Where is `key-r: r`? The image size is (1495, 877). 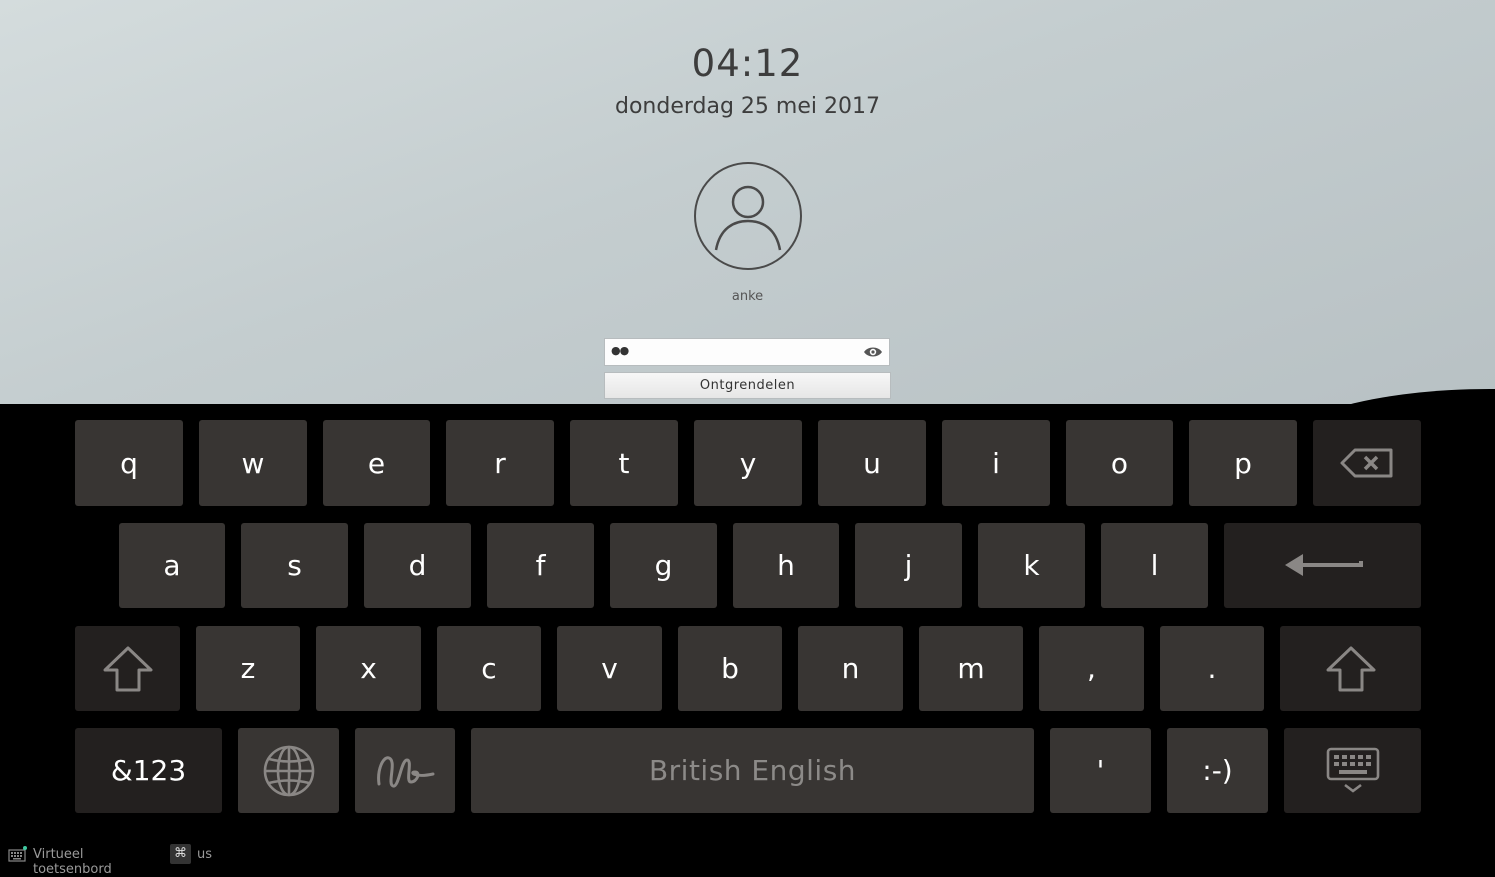 key-r: r is located at coordinates (500, 463).